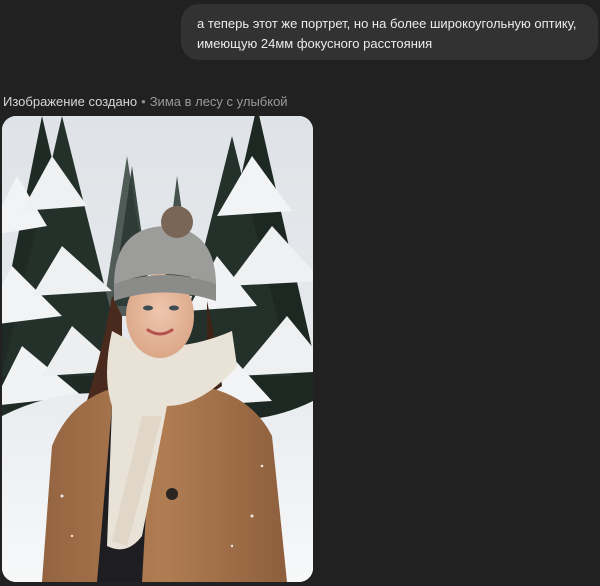 The image size is (600, 586). Describe the element at coordinates (70, 101) in the screenshot. I see `image-status-label: Изображение создано` at that location.